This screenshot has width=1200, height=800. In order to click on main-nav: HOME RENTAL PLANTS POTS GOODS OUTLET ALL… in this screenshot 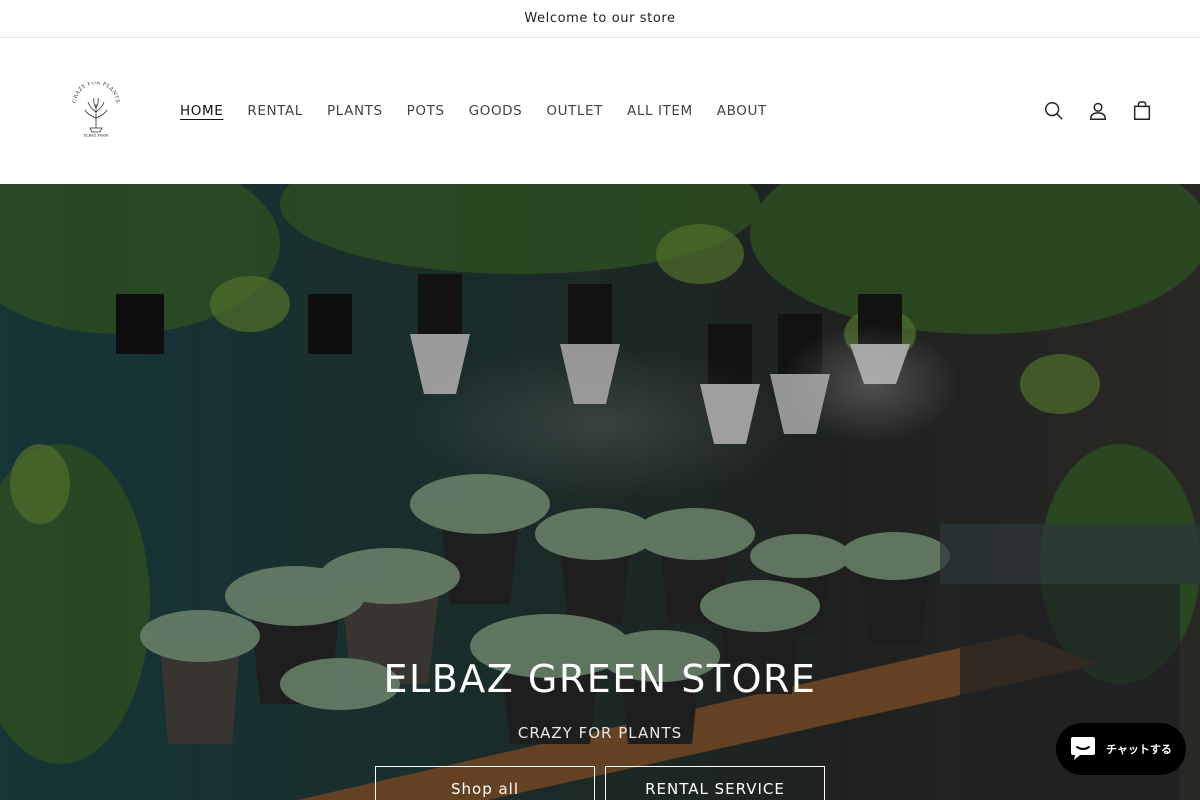, I will do `click(473, 111)`.